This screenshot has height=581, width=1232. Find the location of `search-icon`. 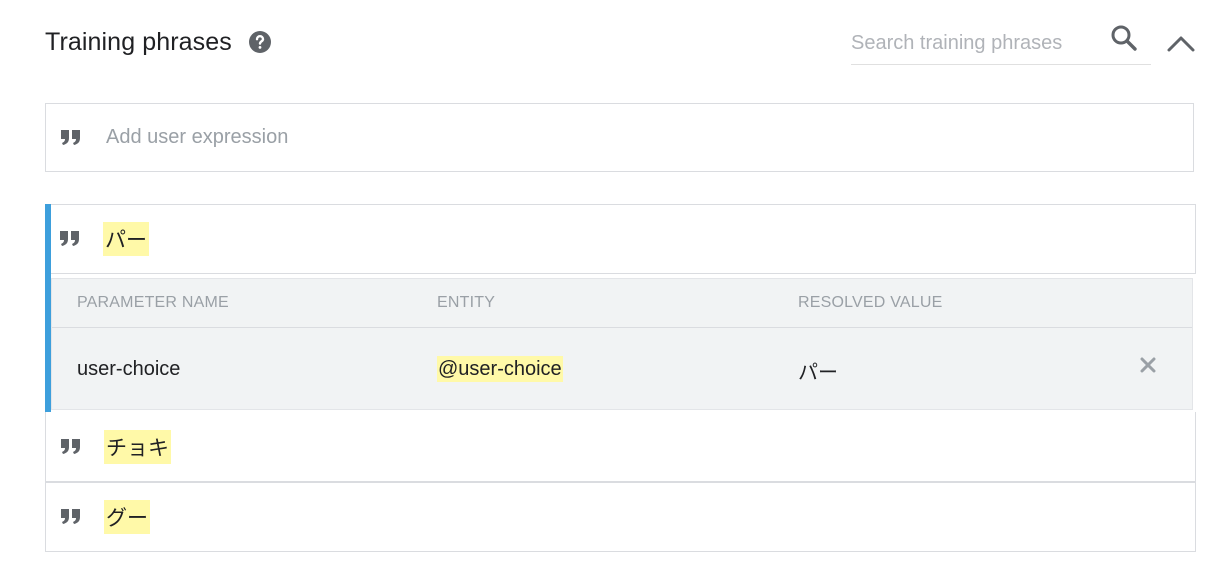

search-icon is located at coordinates (1124, 38).